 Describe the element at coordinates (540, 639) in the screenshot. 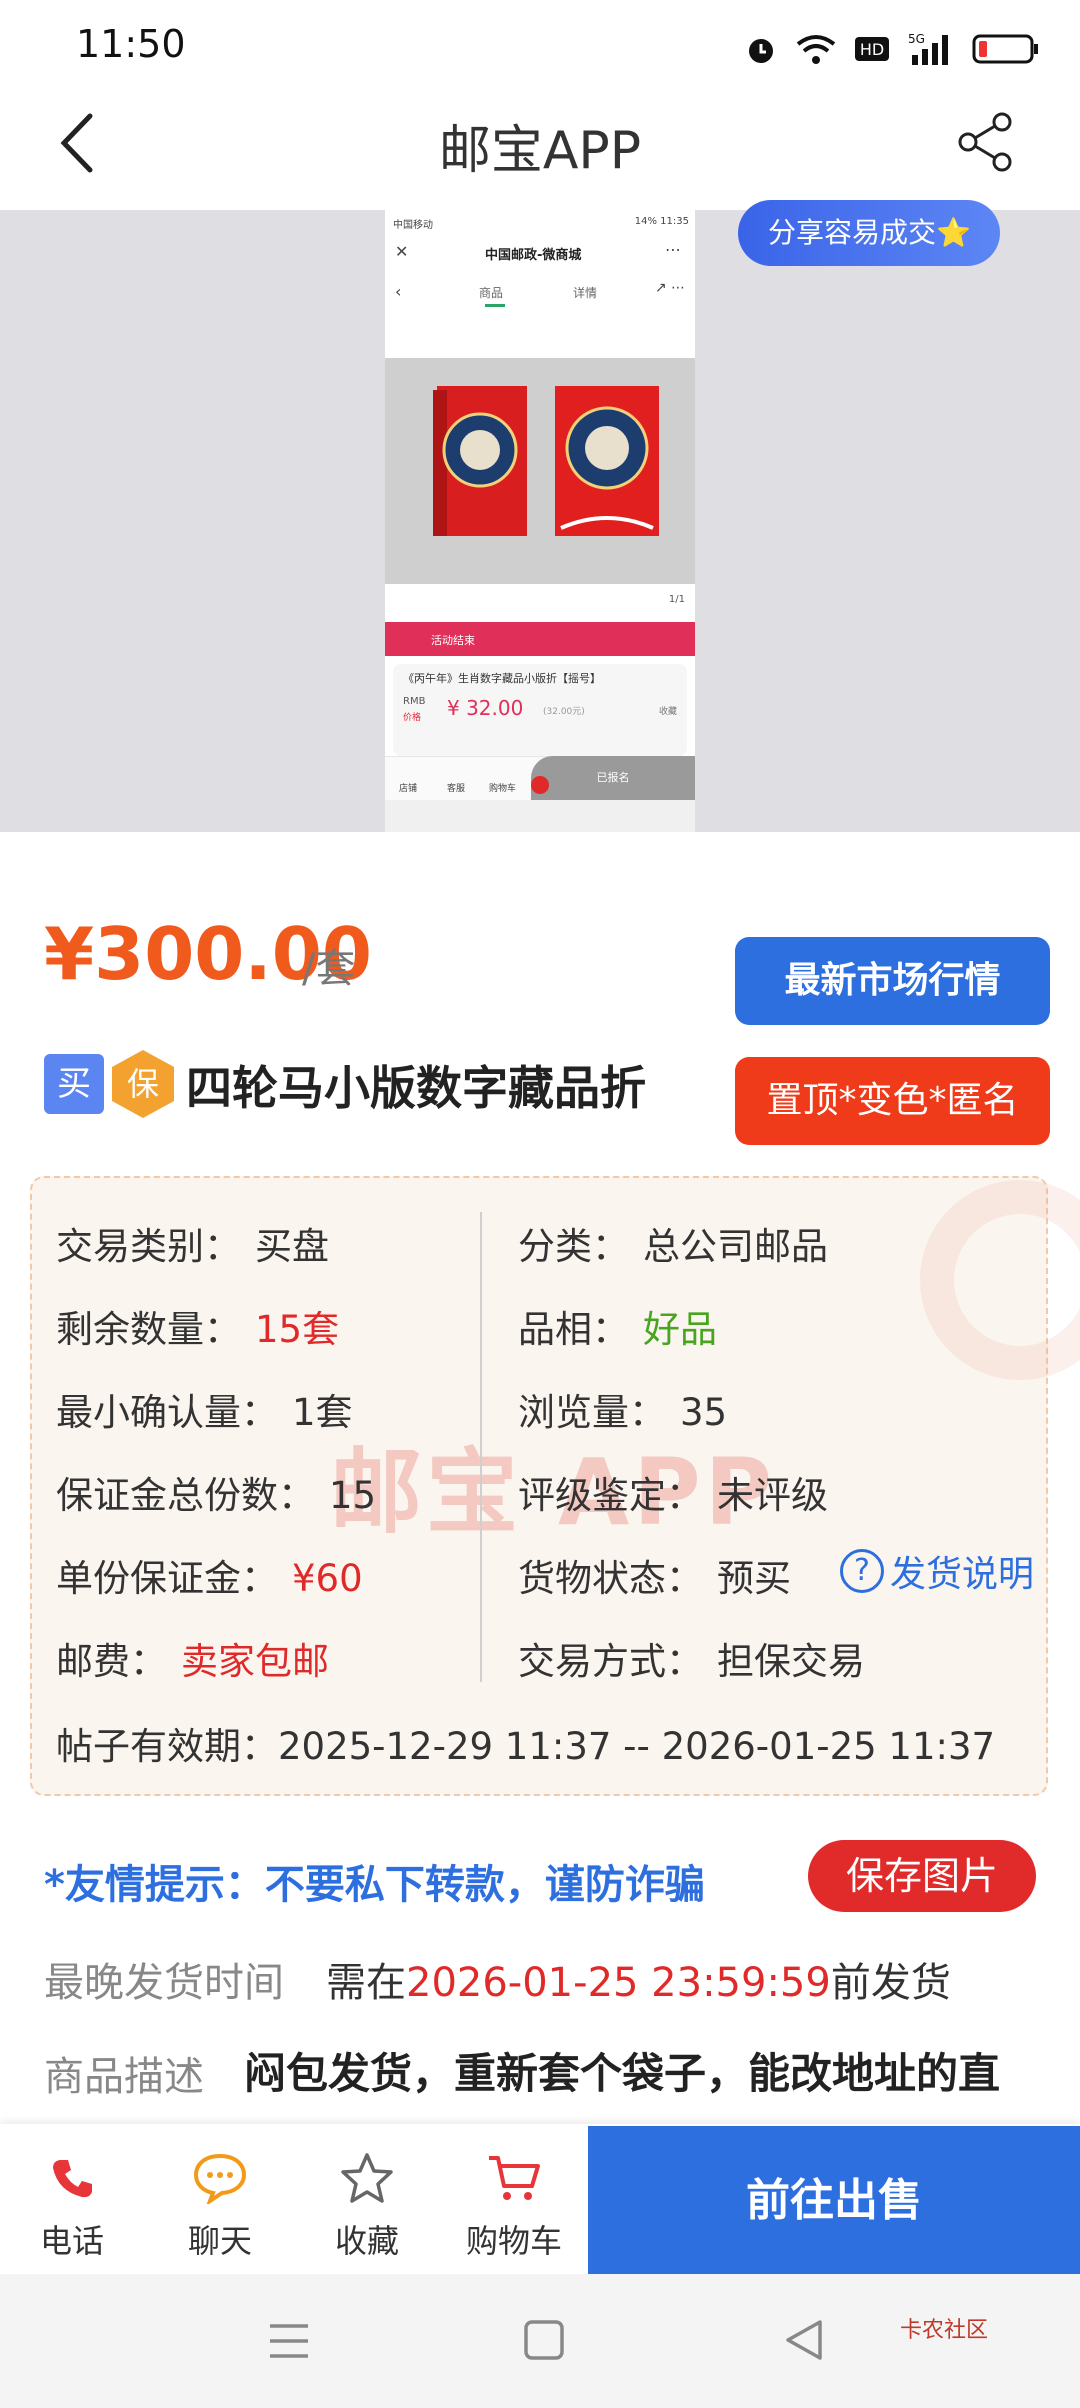

I see `screenshot-activity-bar: 活动结束` at that location.